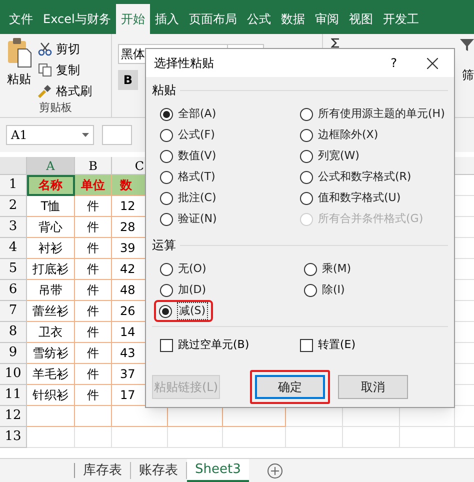  Describe the element at coordinates (293, 19) in the screenshot. I see `ribbon-tab: 数据` at that location.